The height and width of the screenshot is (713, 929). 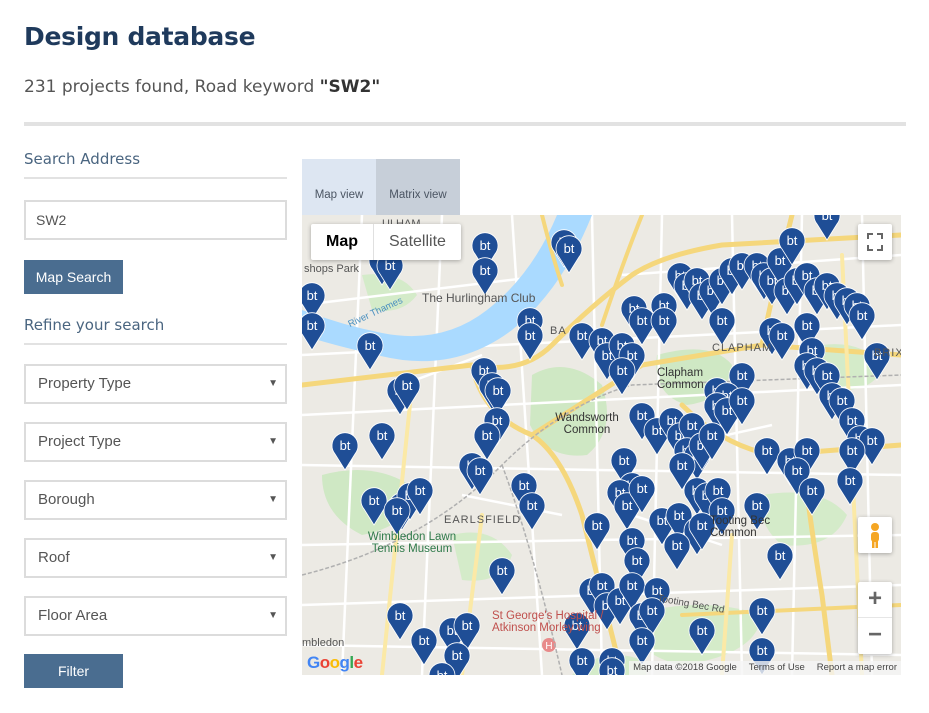 I want to click on header-divider, so click(x=465, y=124).